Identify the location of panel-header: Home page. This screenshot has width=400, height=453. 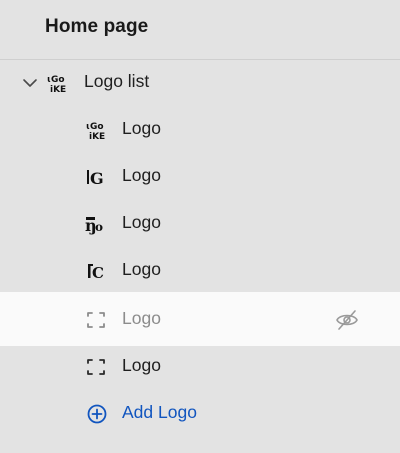
(200, 30).